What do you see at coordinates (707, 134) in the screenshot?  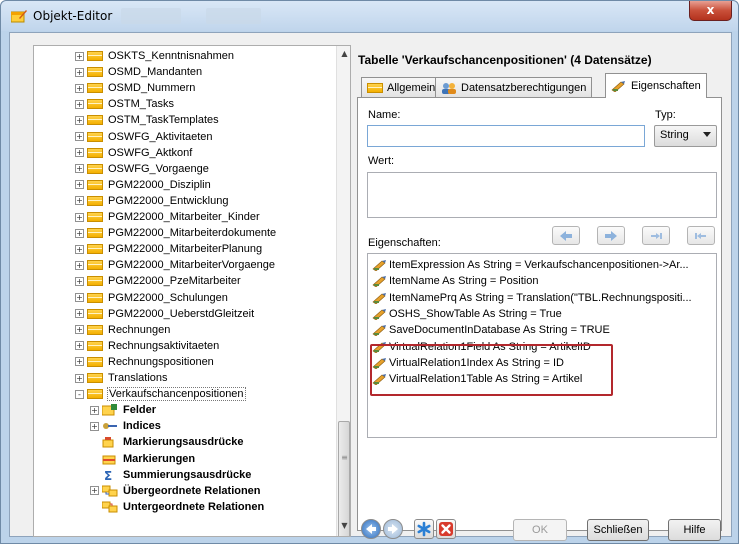 I see `chevron-down-icon` at bounding box center [707, 134].